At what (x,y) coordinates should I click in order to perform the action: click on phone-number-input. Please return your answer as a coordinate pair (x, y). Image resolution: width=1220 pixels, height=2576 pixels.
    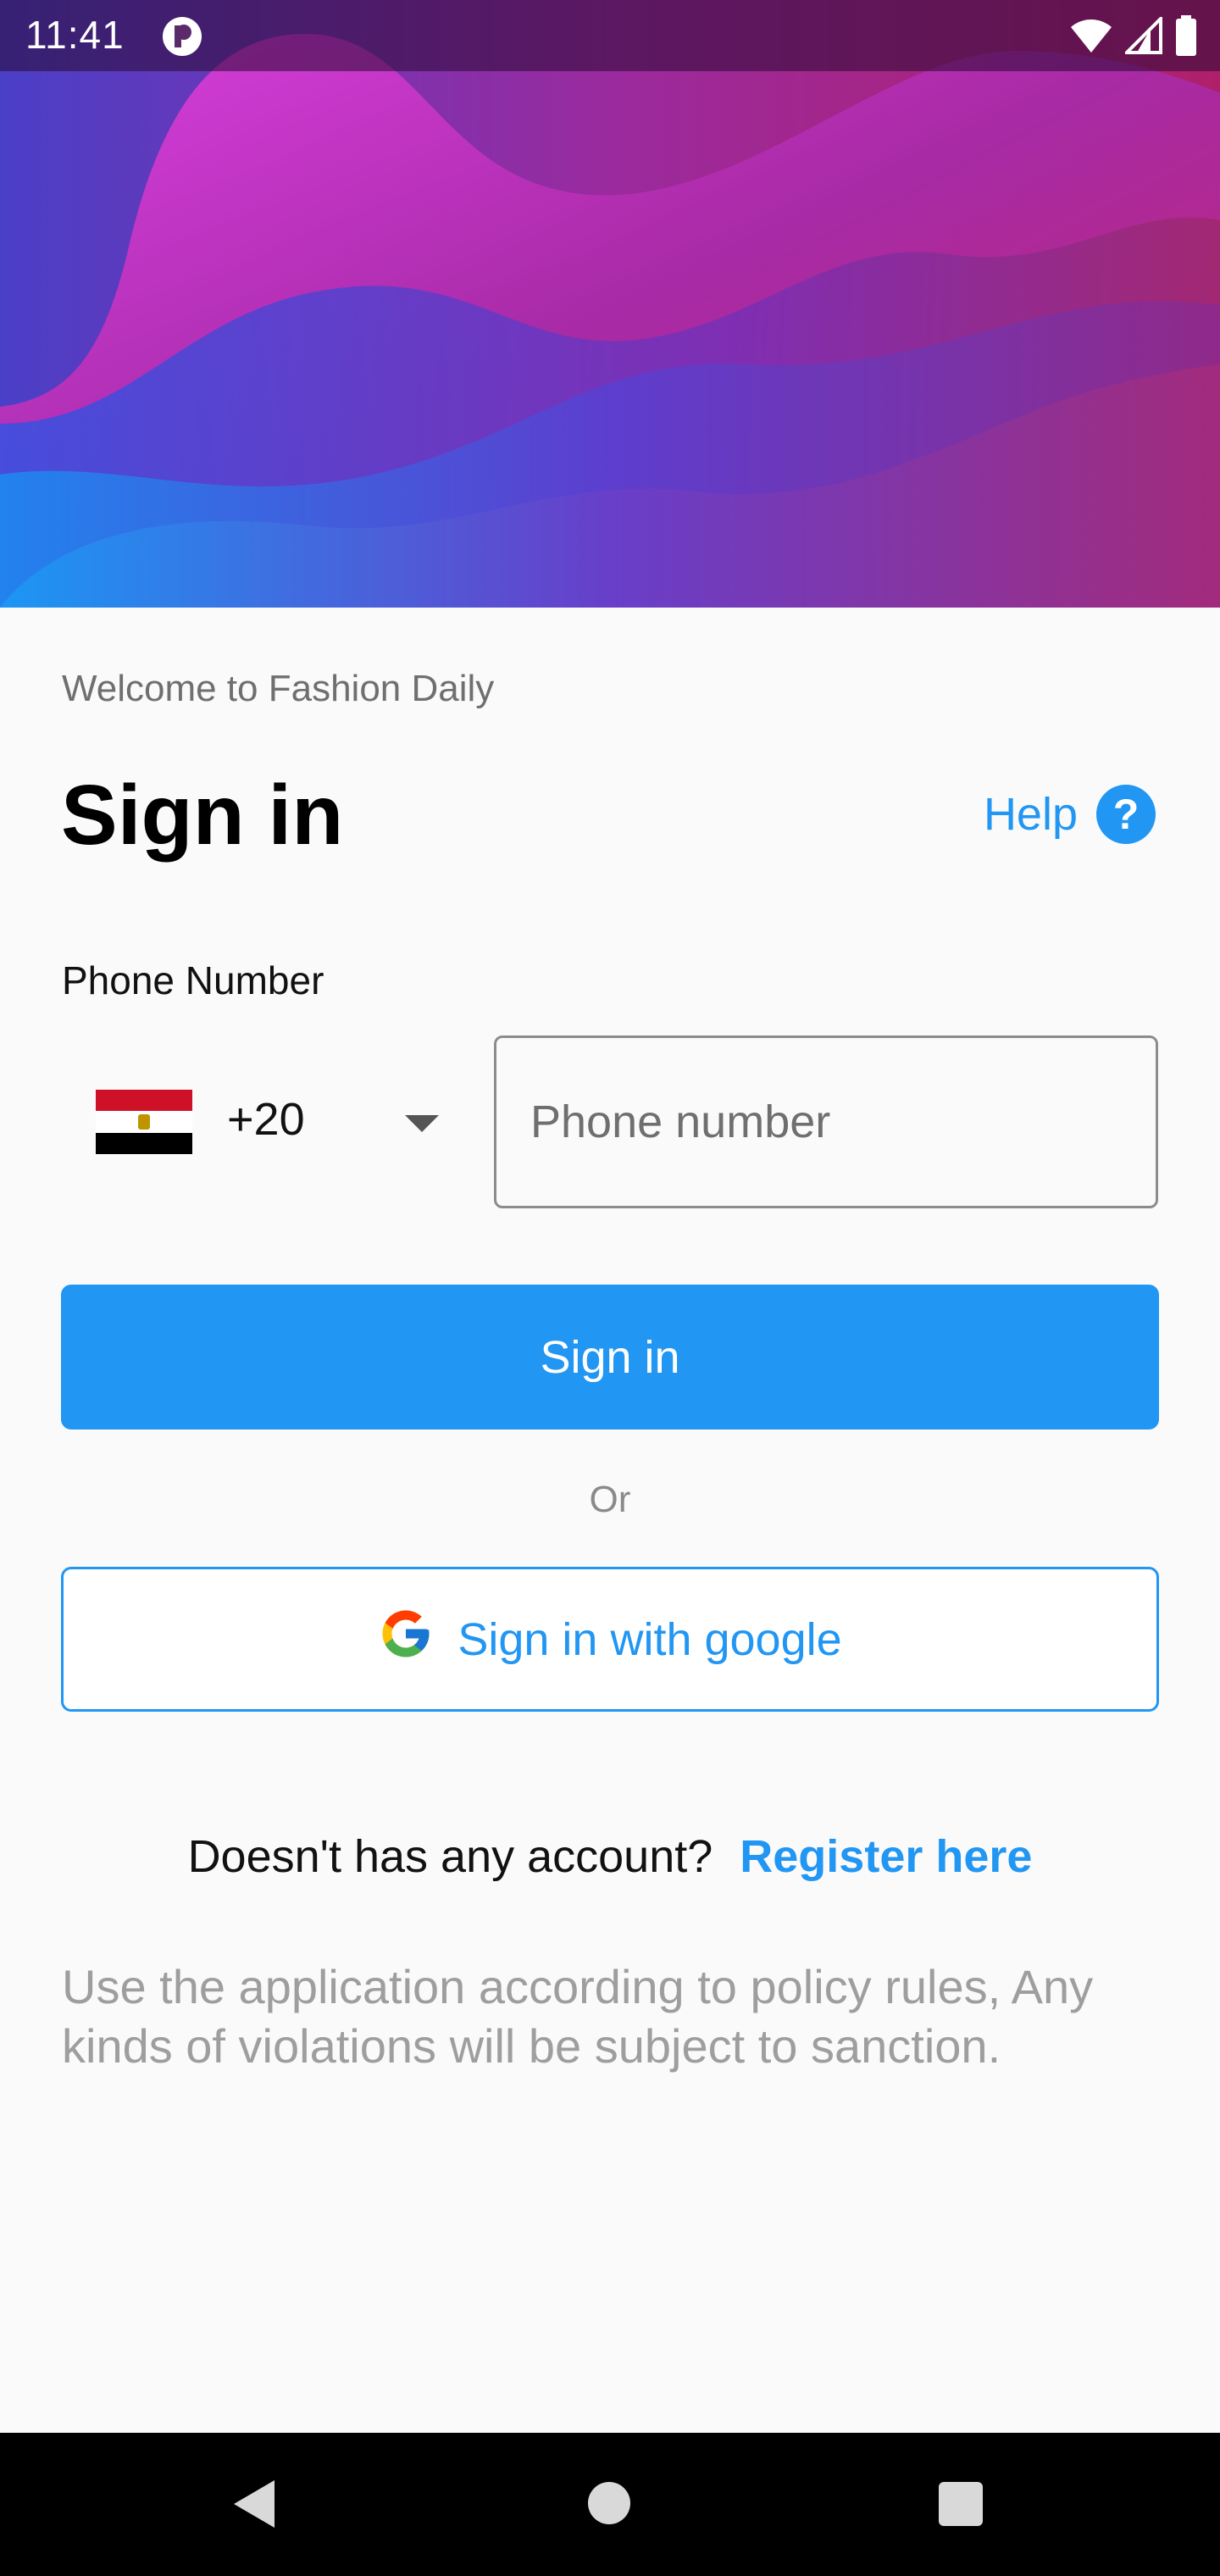
    Looking at the image, I should click on (826, 1121).